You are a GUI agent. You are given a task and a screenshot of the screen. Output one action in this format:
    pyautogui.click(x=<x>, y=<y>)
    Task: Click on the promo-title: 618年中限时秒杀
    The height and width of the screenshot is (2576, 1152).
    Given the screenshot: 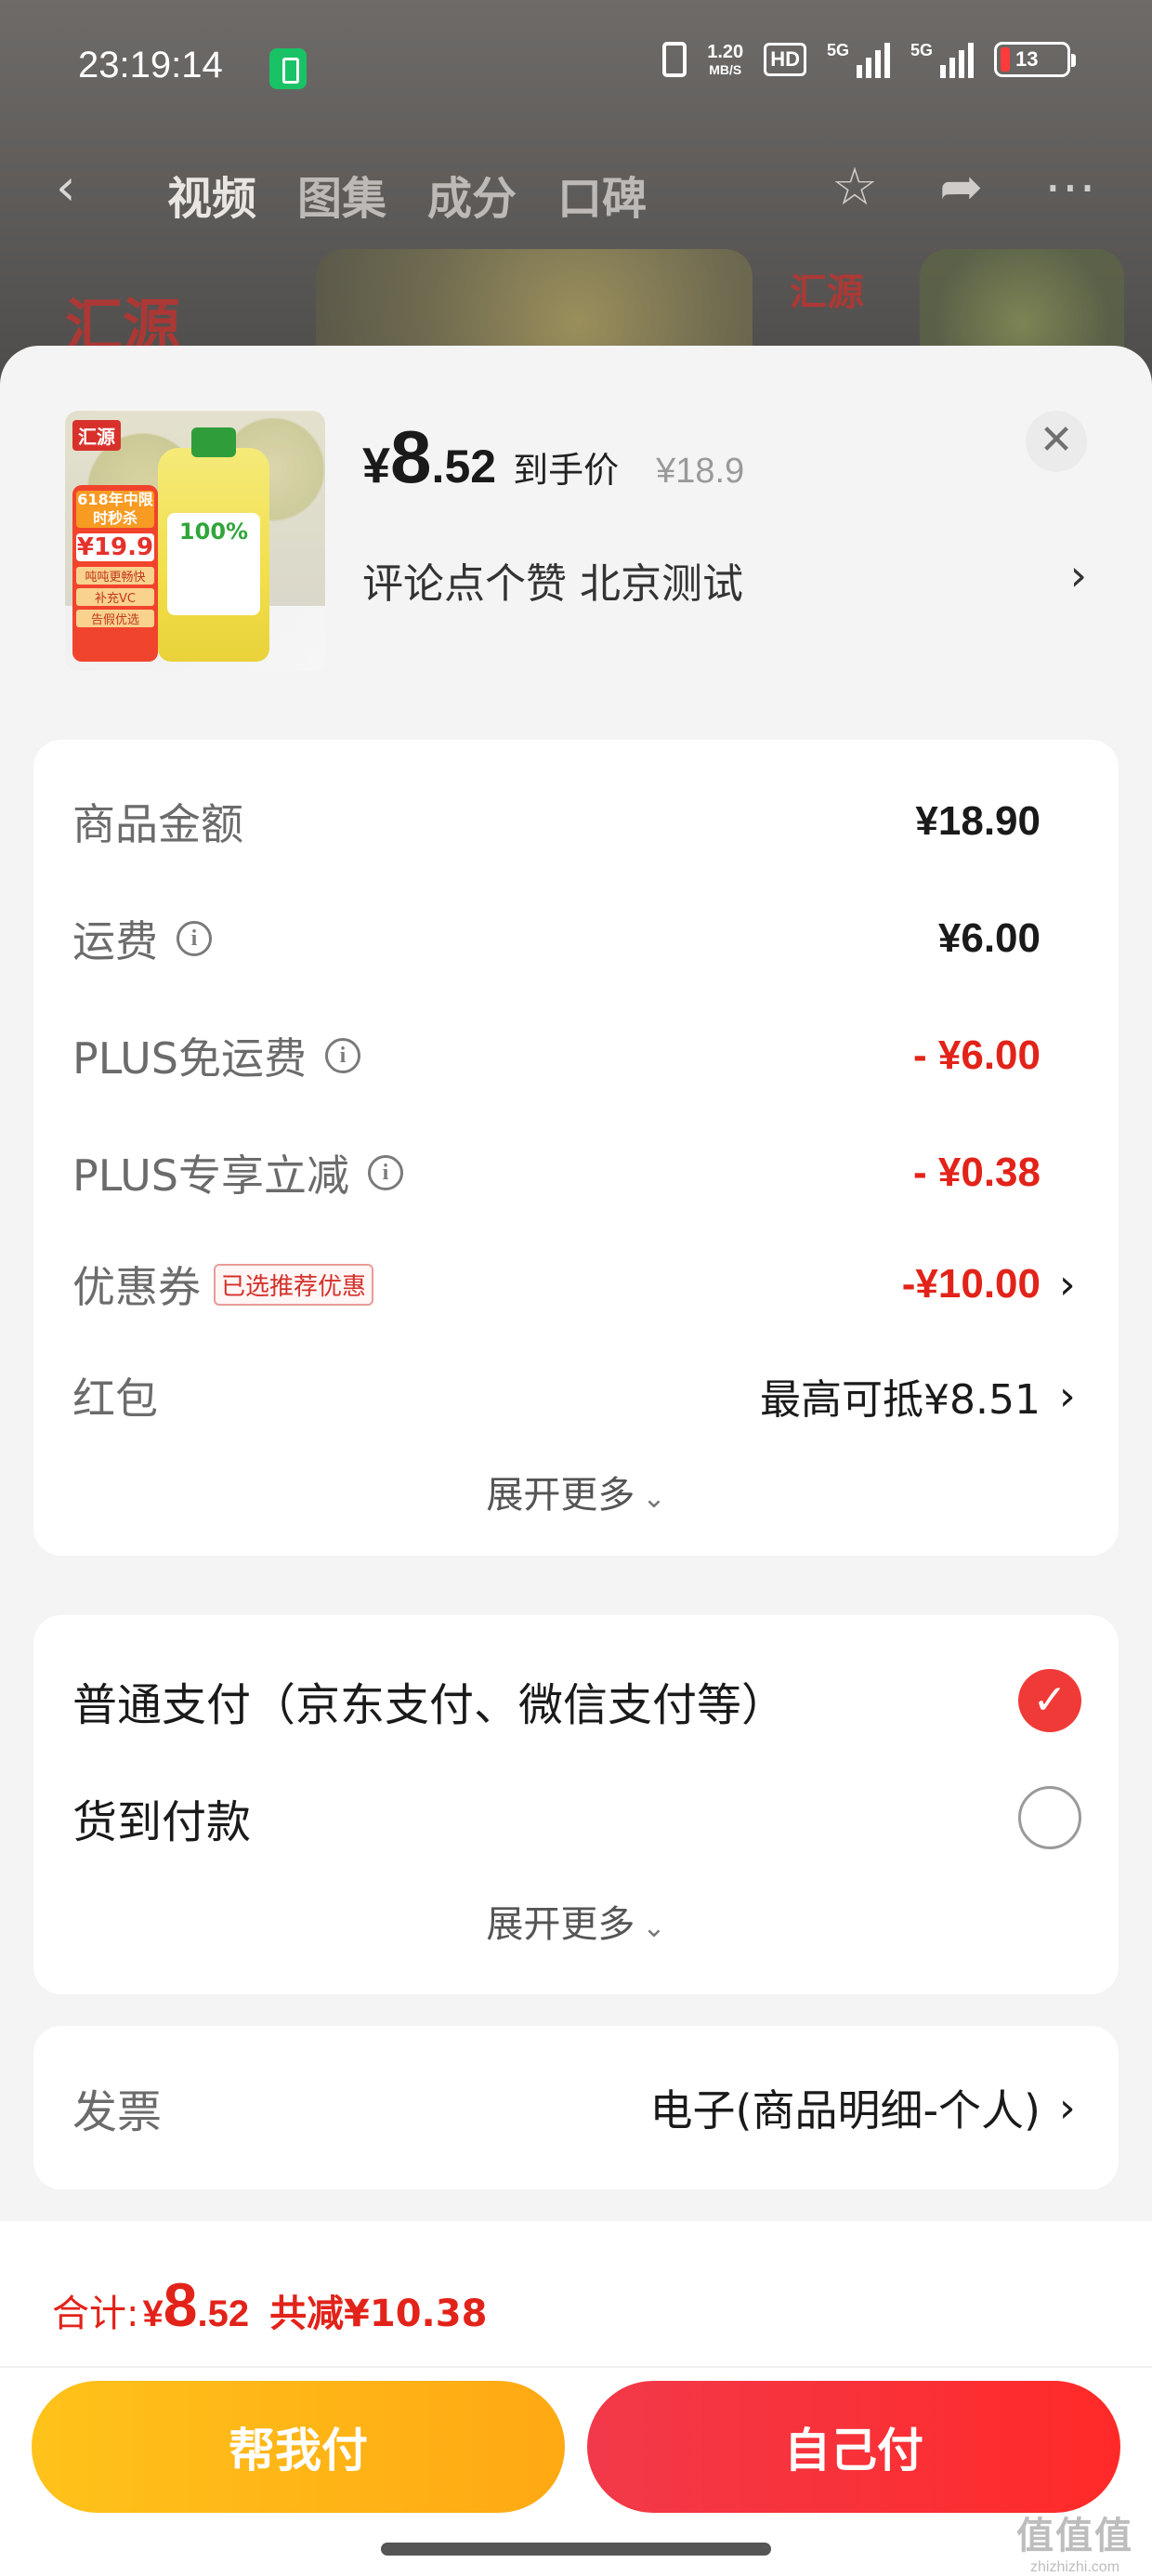 What is the action you would take?
    pyautogui.click(x=115, y=509)
    